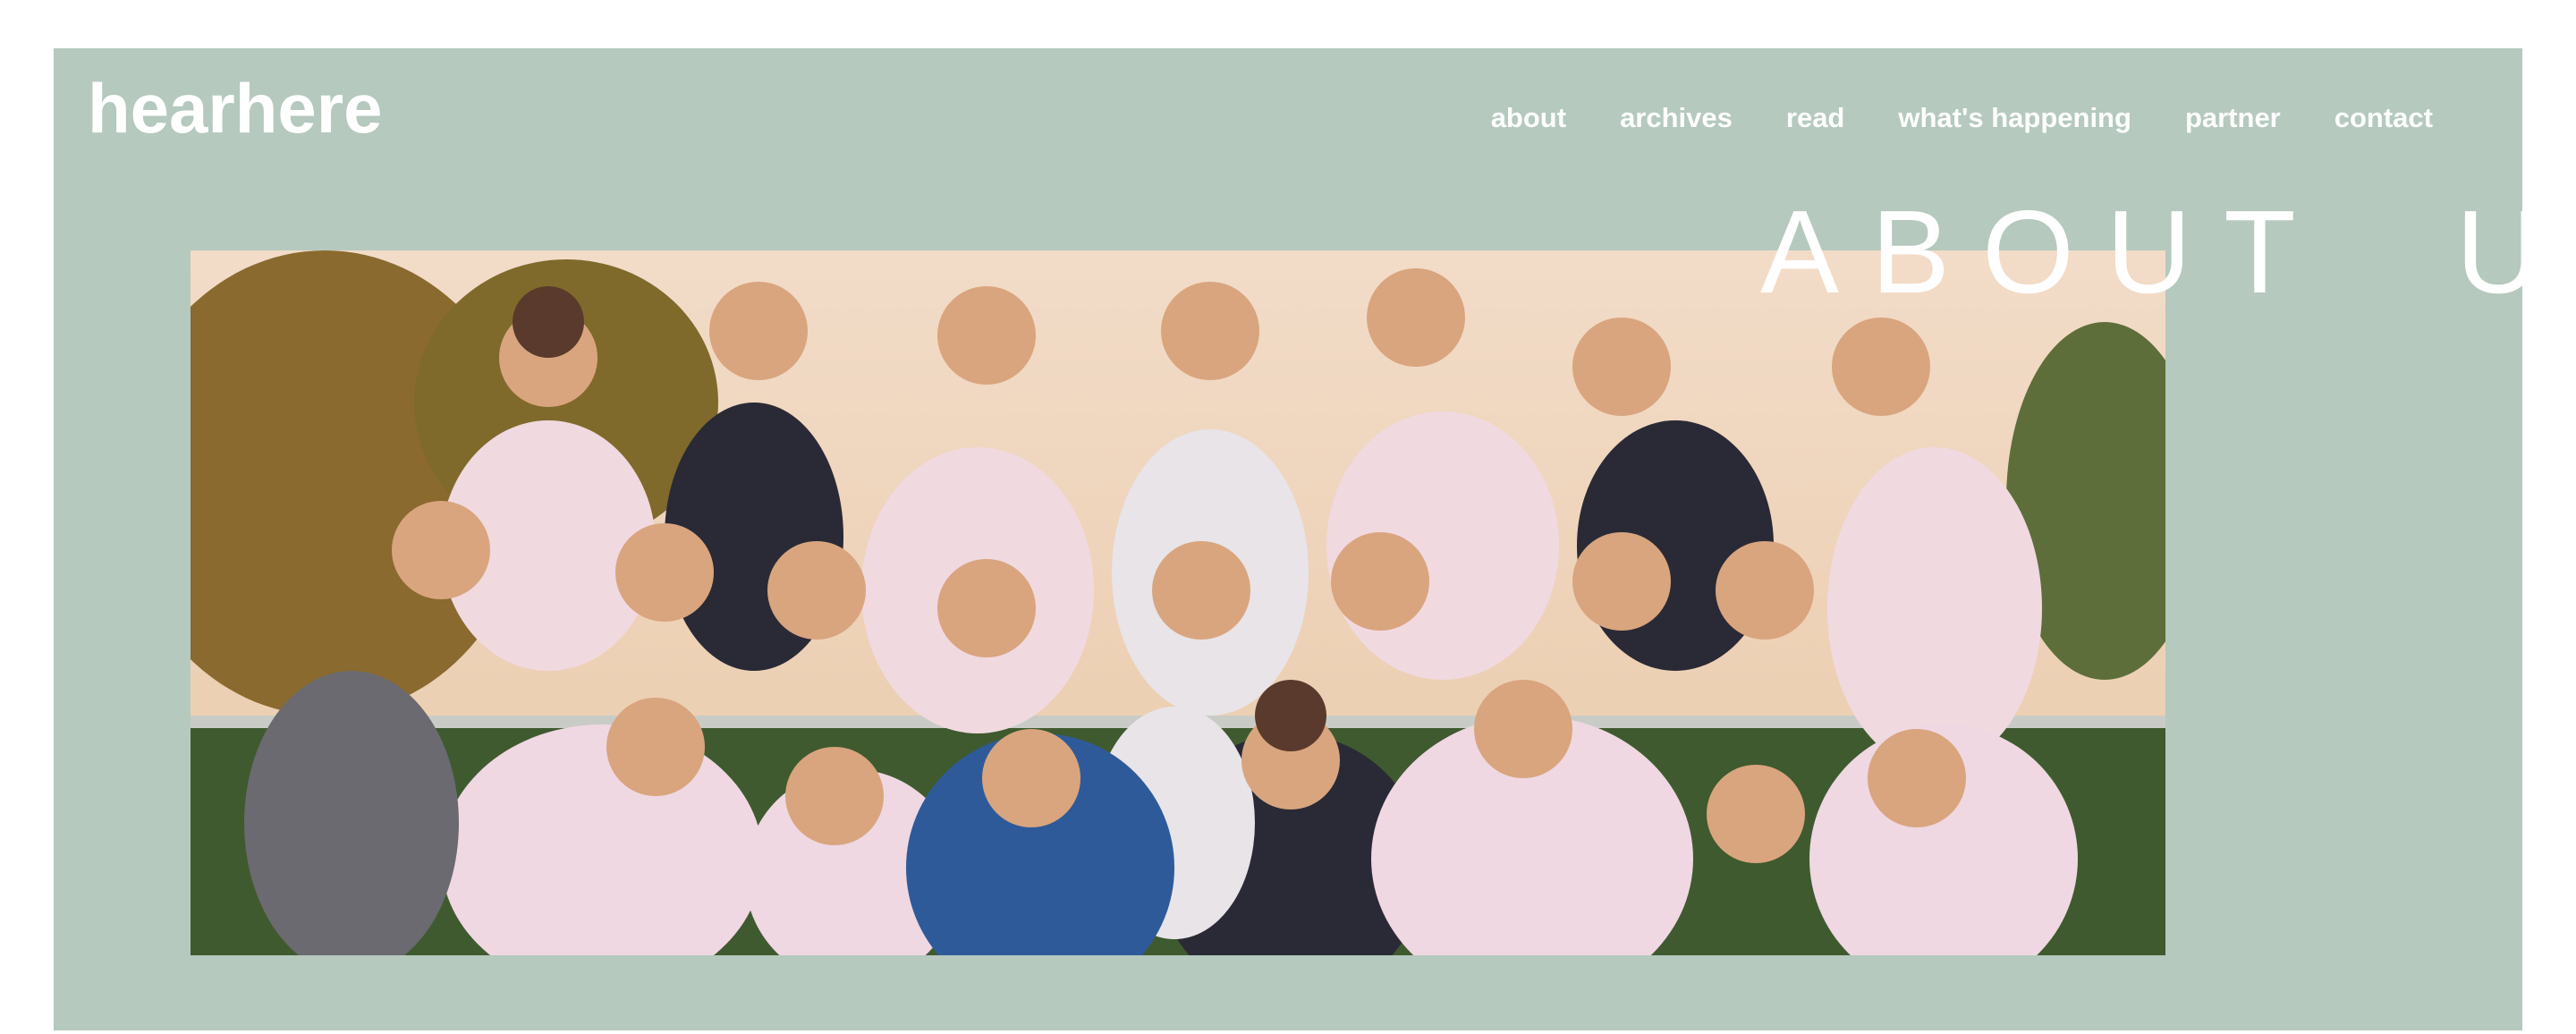 The image size is (2576, 1034). Describe the element at coordinates (2014, 118) in the screenshot. I see `nav-item-whats-happening: what's happening` at that location.